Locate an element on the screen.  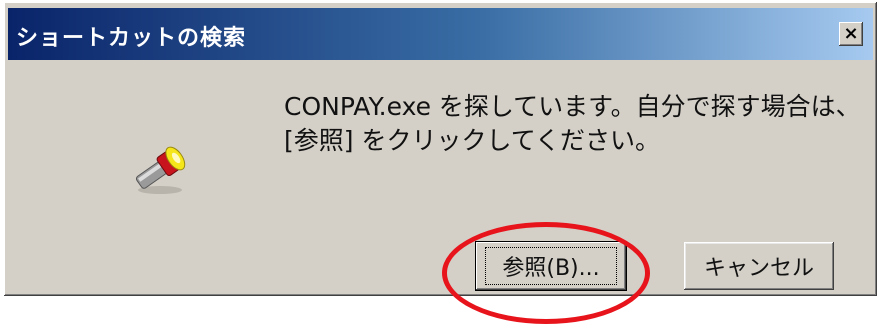
close-icon: × is located at coordinates (851, 33).